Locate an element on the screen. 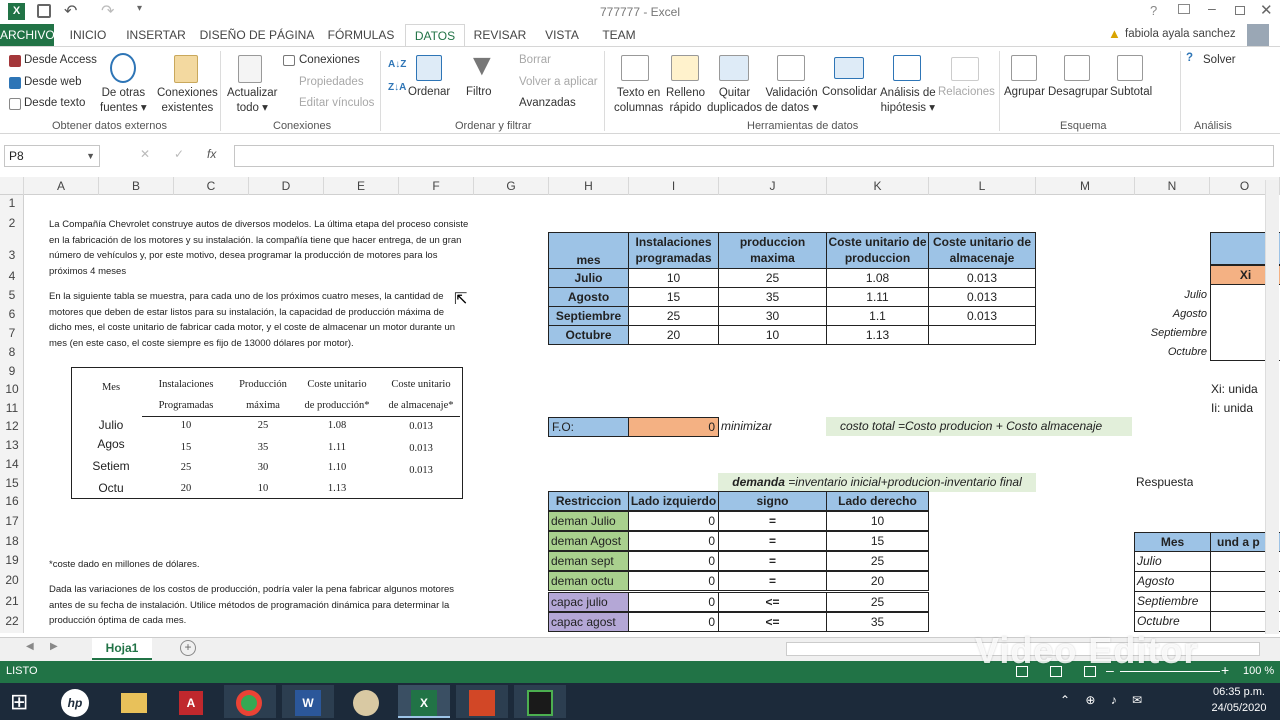  col-header-l: L is located at coordinates (982, 186).